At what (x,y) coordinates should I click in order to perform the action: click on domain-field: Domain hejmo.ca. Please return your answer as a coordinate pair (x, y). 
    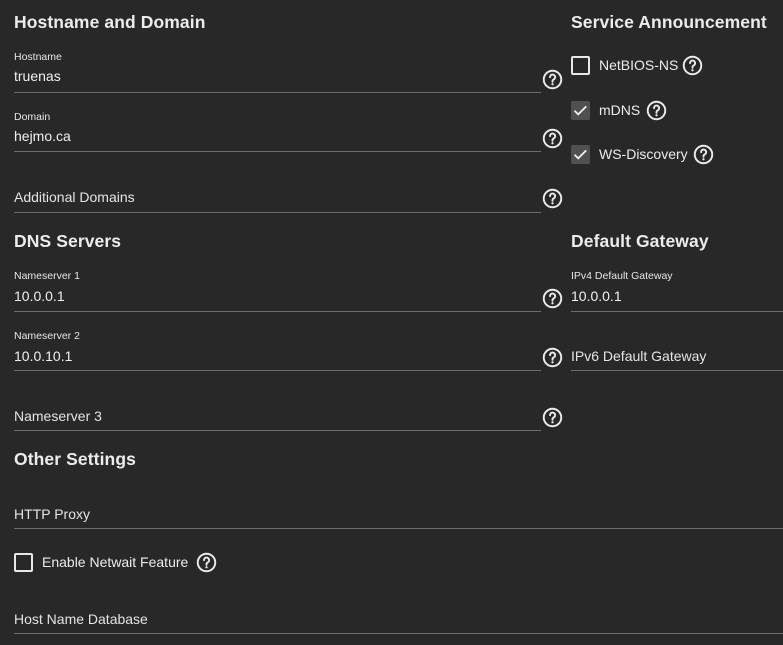
    Looking at the image, I should click on (278, 132).